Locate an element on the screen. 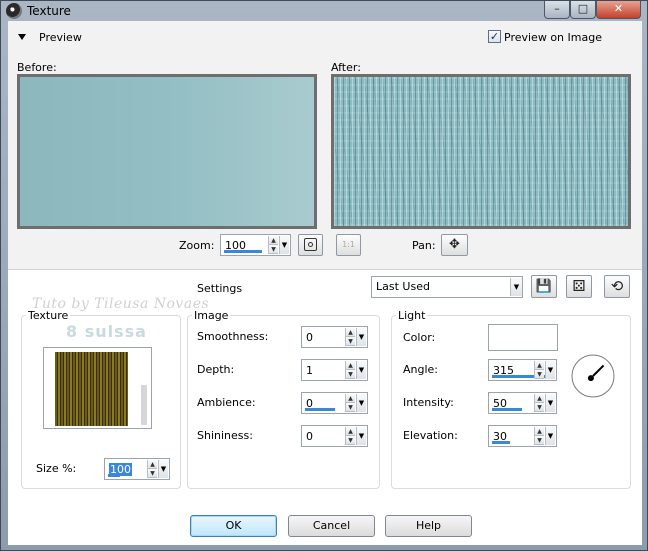  angle-dial-icon is located at coordinates (593, 376).